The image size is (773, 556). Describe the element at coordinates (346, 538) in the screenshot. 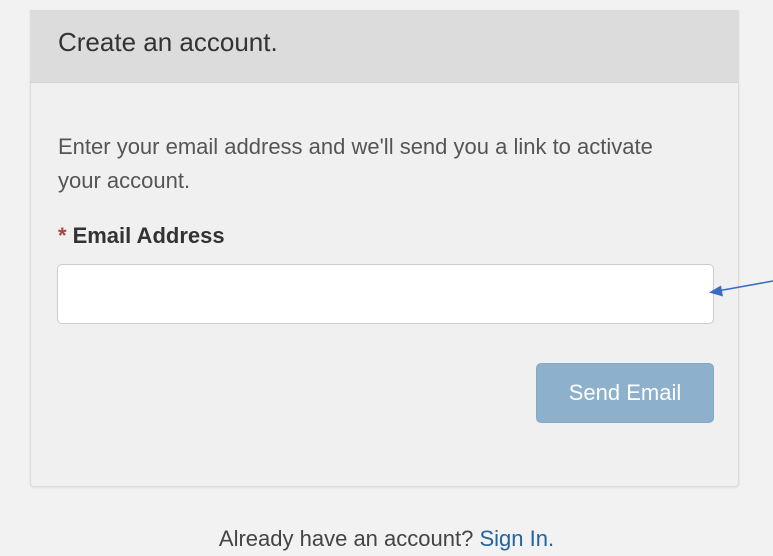

I see `signin-prompt-text: Already have an account?` at that location.